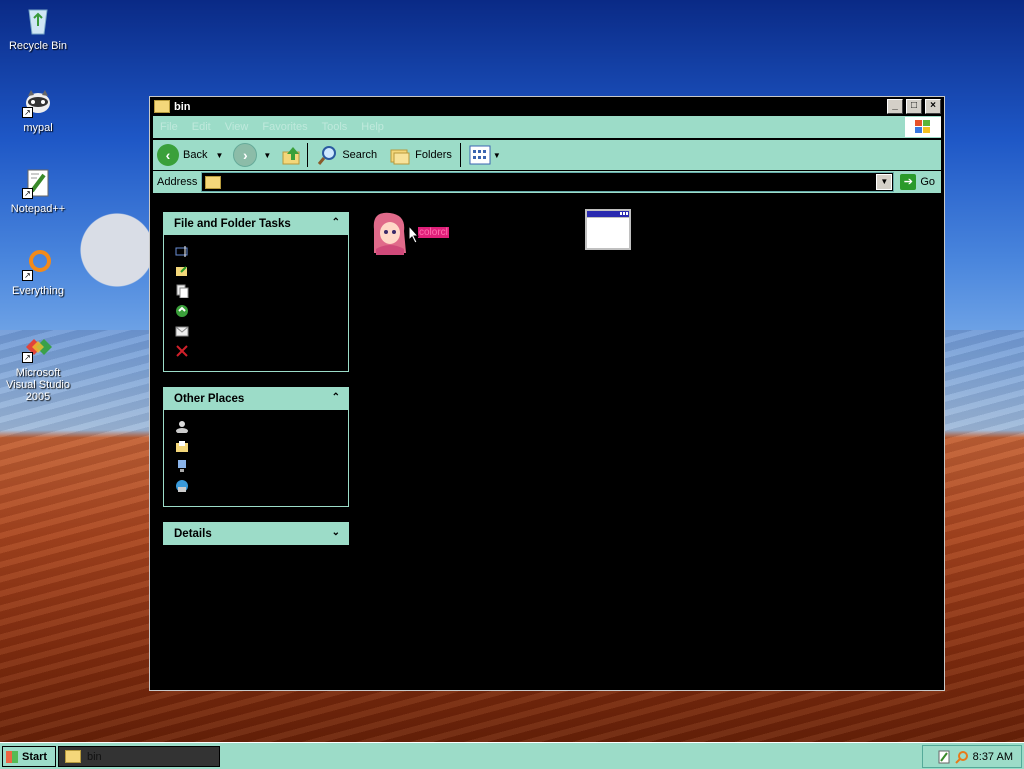  Describe the element at coordinates (261, 331) in the screenshot. I see `task-email` at that location.